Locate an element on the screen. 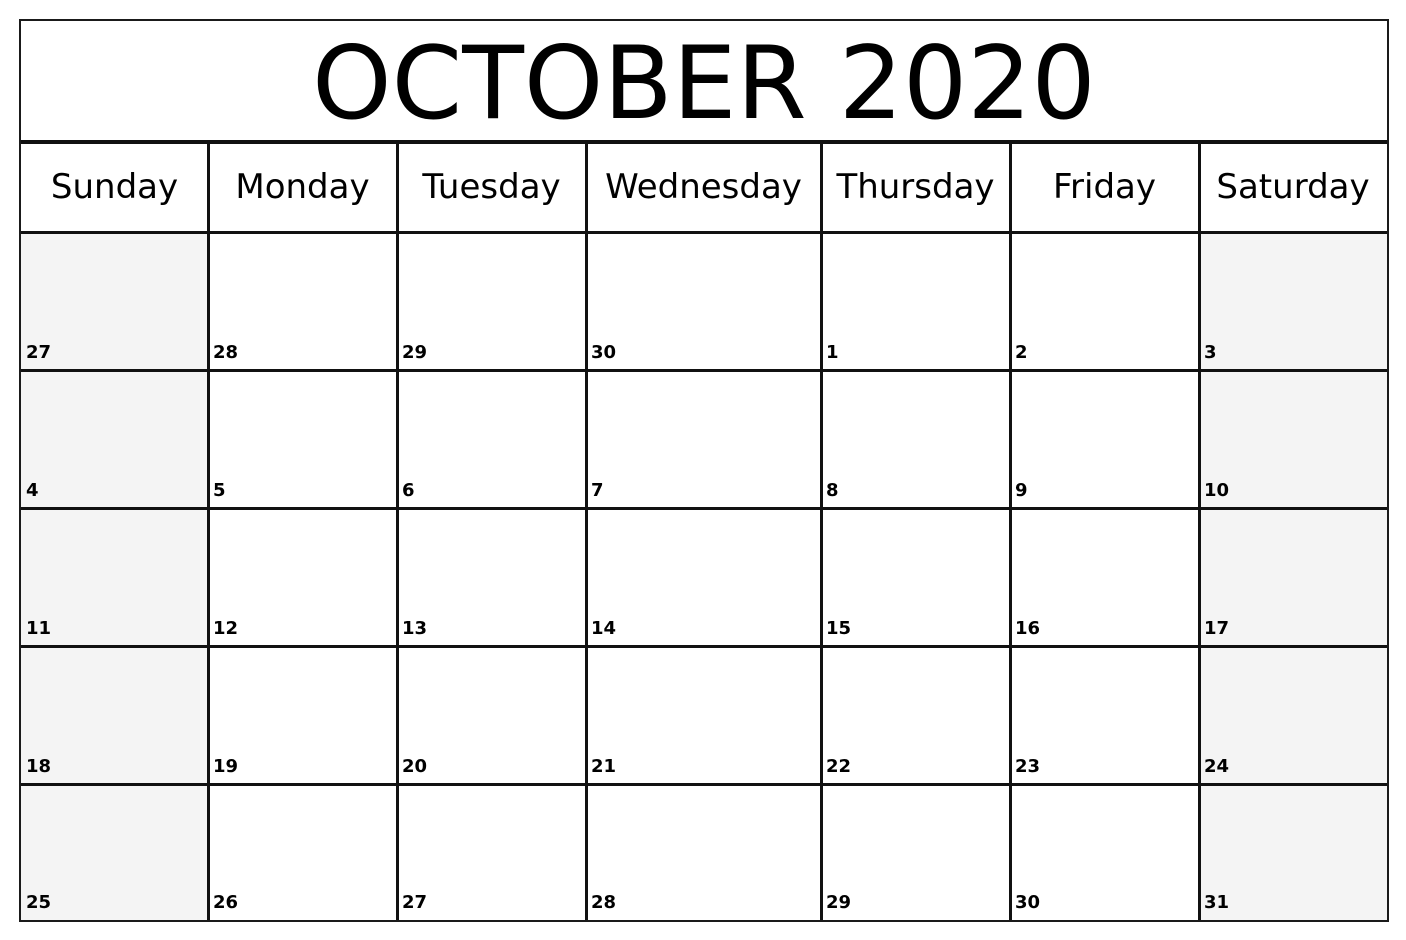 The height and width of the screenshot is (940, 1406). day-number: 13 is located at coordinates (415, 628).